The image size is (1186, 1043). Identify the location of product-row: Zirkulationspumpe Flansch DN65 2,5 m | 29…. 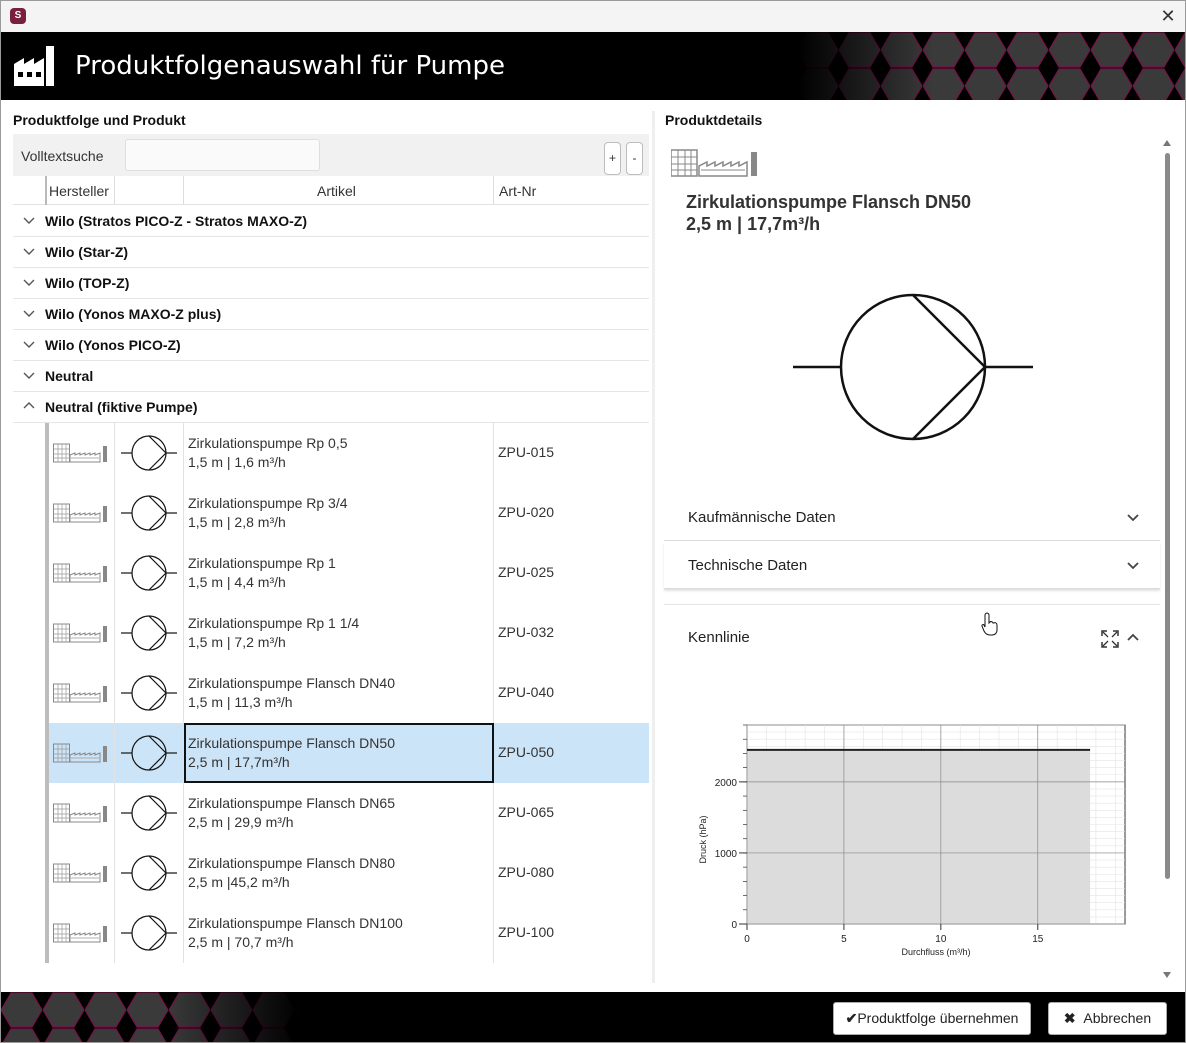
(349, 813).